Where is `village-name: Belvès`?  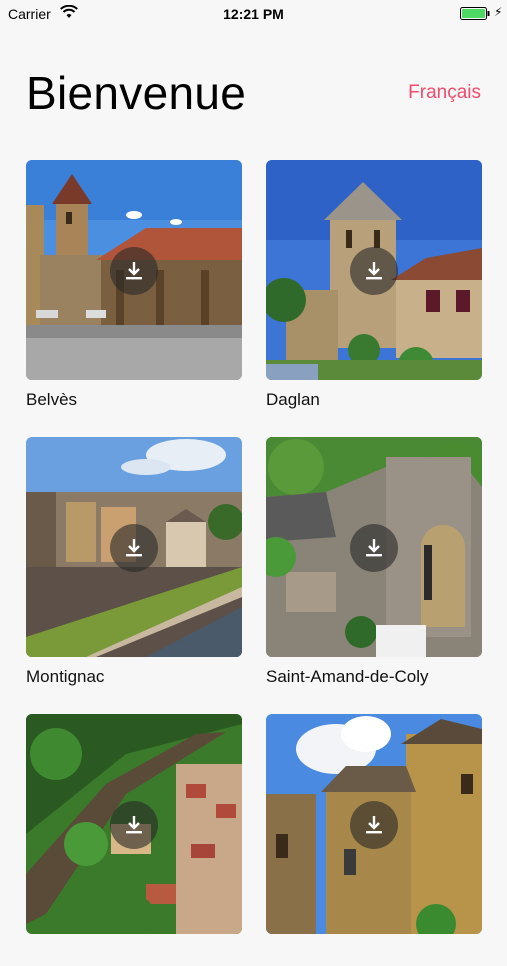 village-name: Belvès is located at coordinates (52, 399).